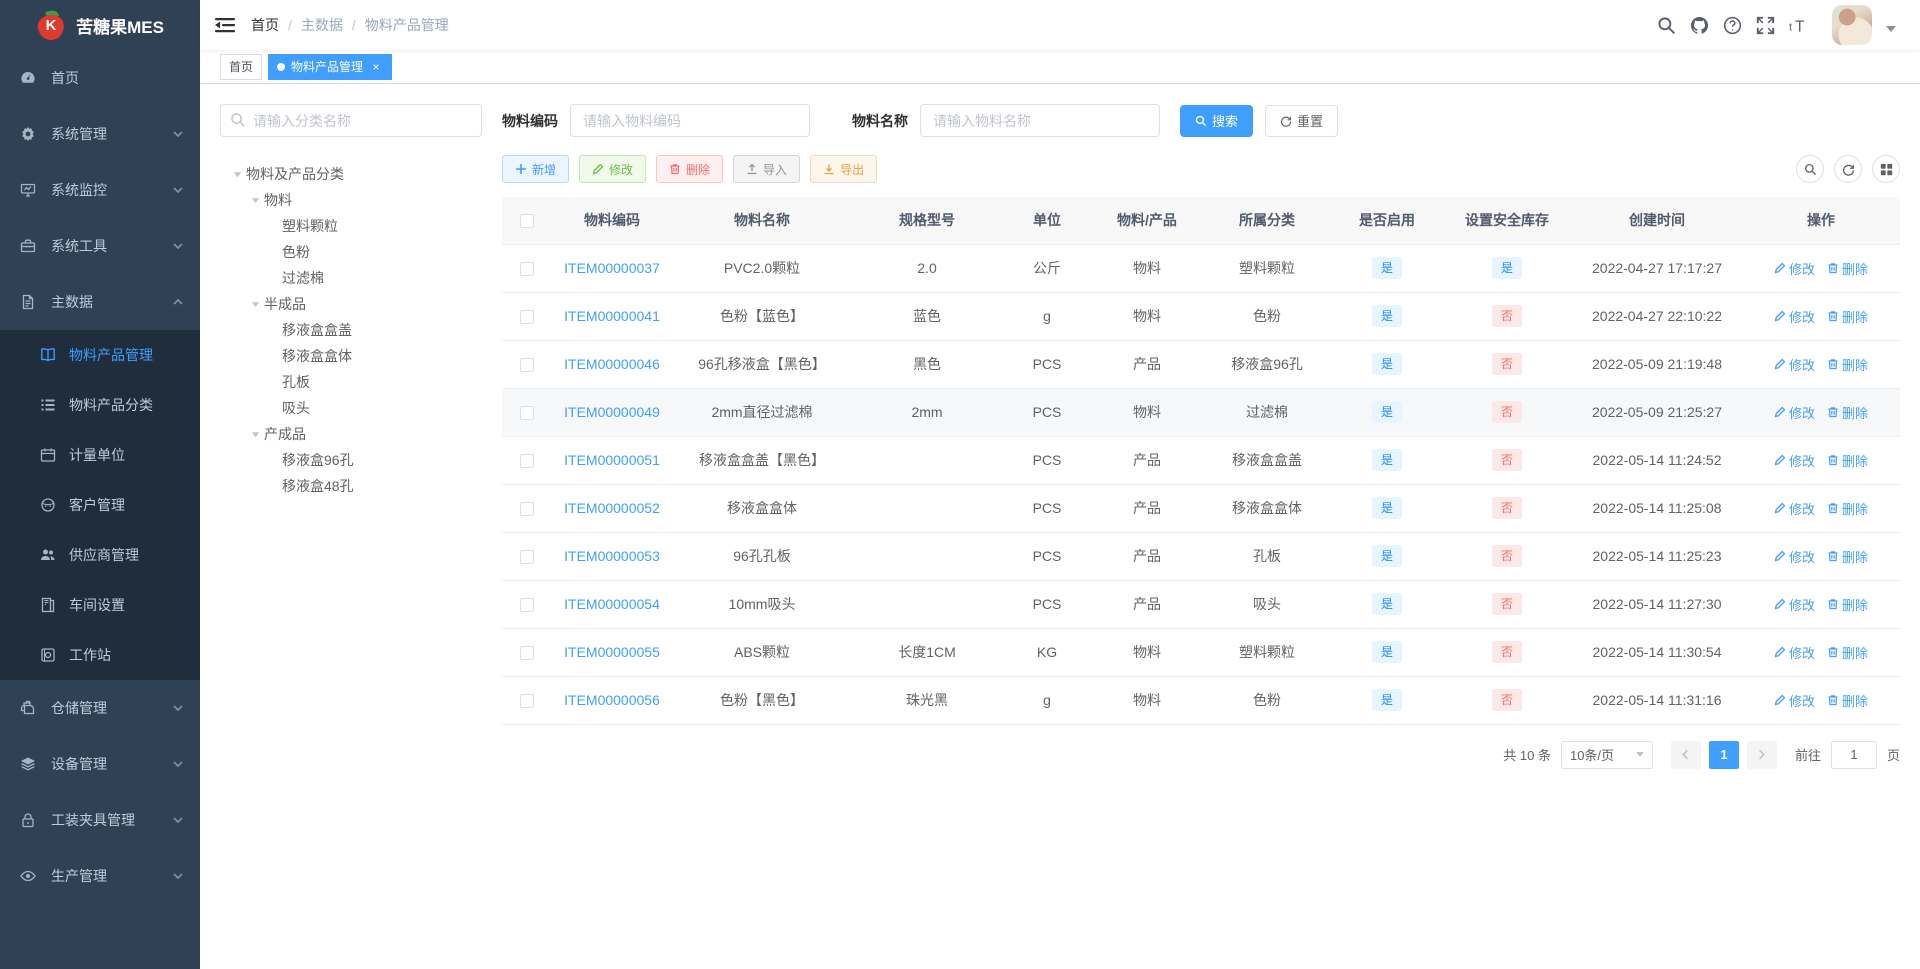  Describe the element at coordinates (351, 434) in the screenshot. I see `tree-node-finished-product: 产成品` at that location.